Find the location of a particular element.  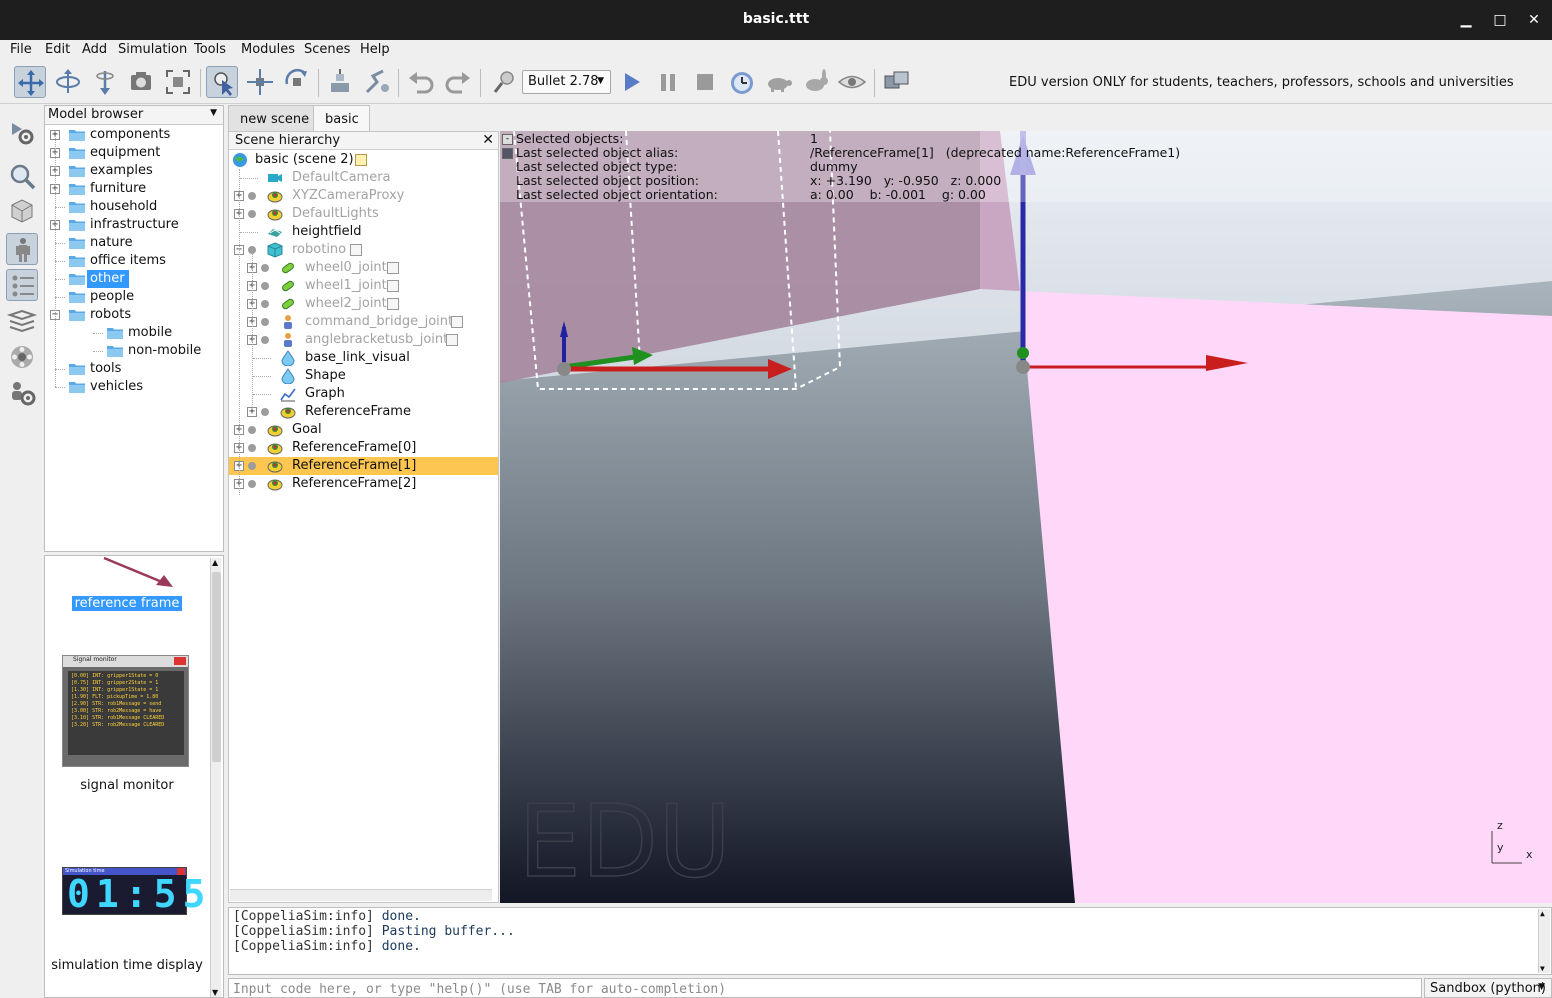

menu-simulation: Simulation is located at coordinates (152, 49).